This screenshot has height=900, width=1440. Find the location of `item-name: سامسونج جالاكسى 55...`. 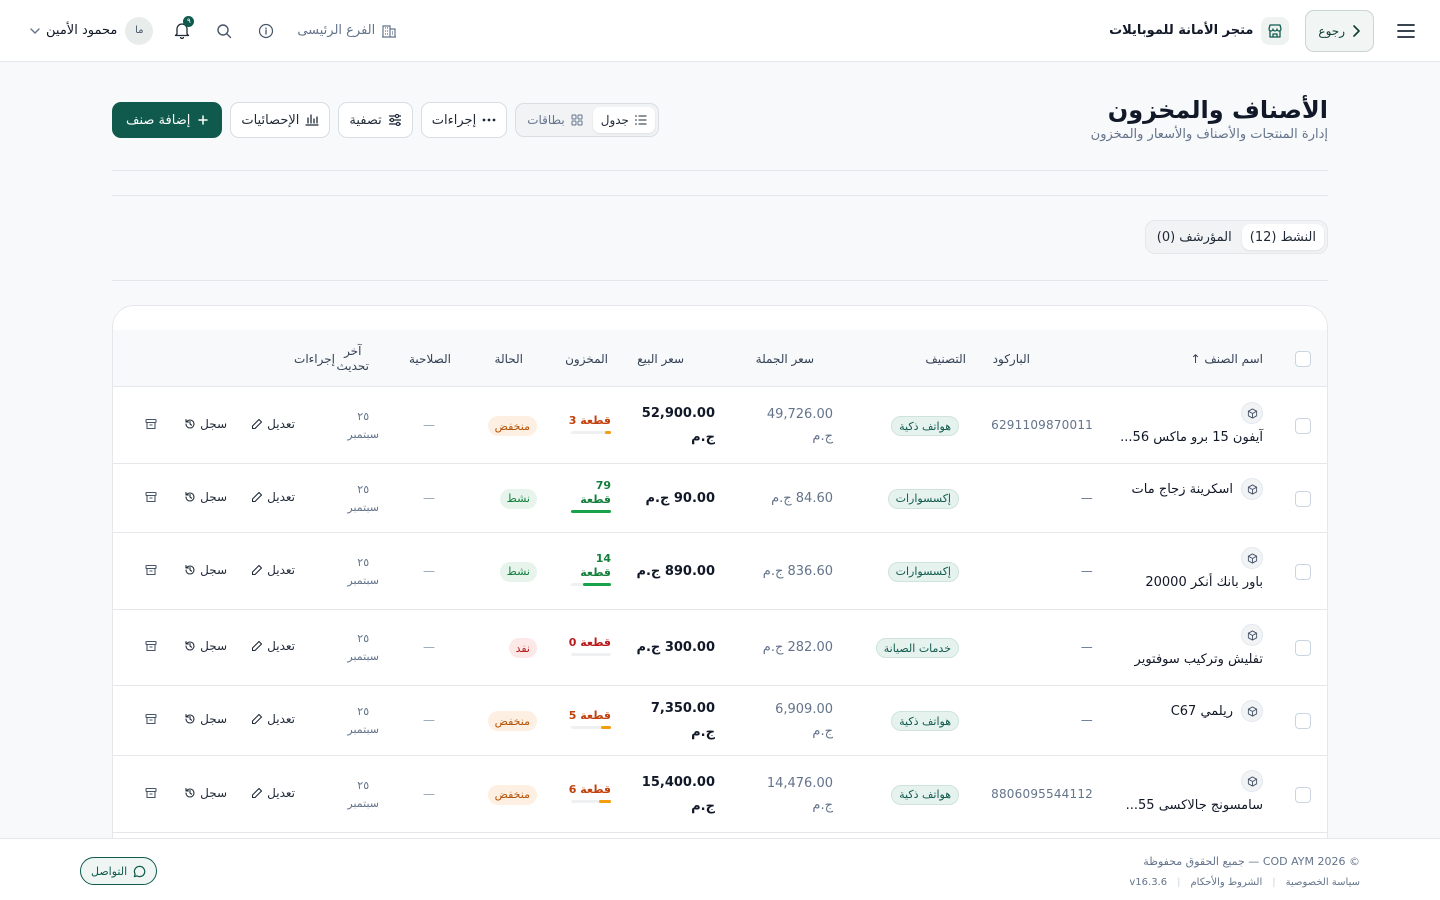

item-name: سامسونج جالاكسى 55... is located at coordinates (1194, 805).